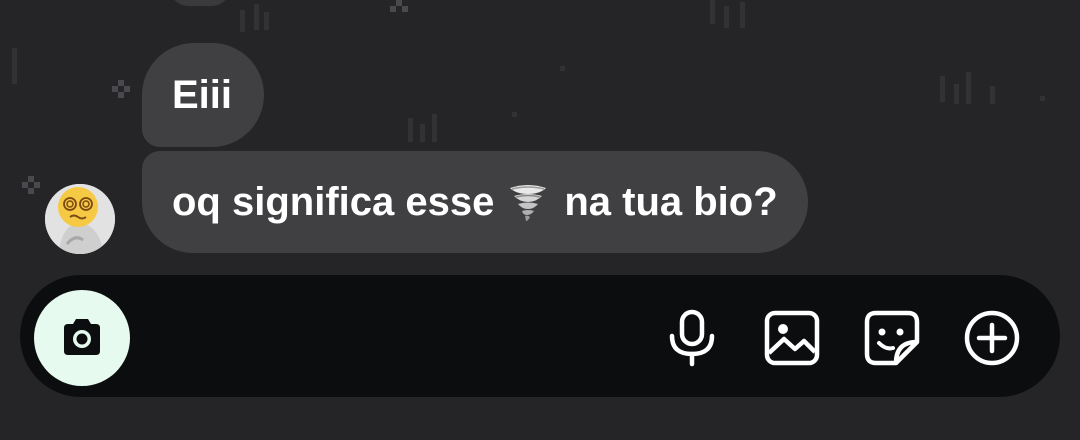 This screenshot has width=1080, height=440. I want to click on sticker-icon, so click(892, 338).